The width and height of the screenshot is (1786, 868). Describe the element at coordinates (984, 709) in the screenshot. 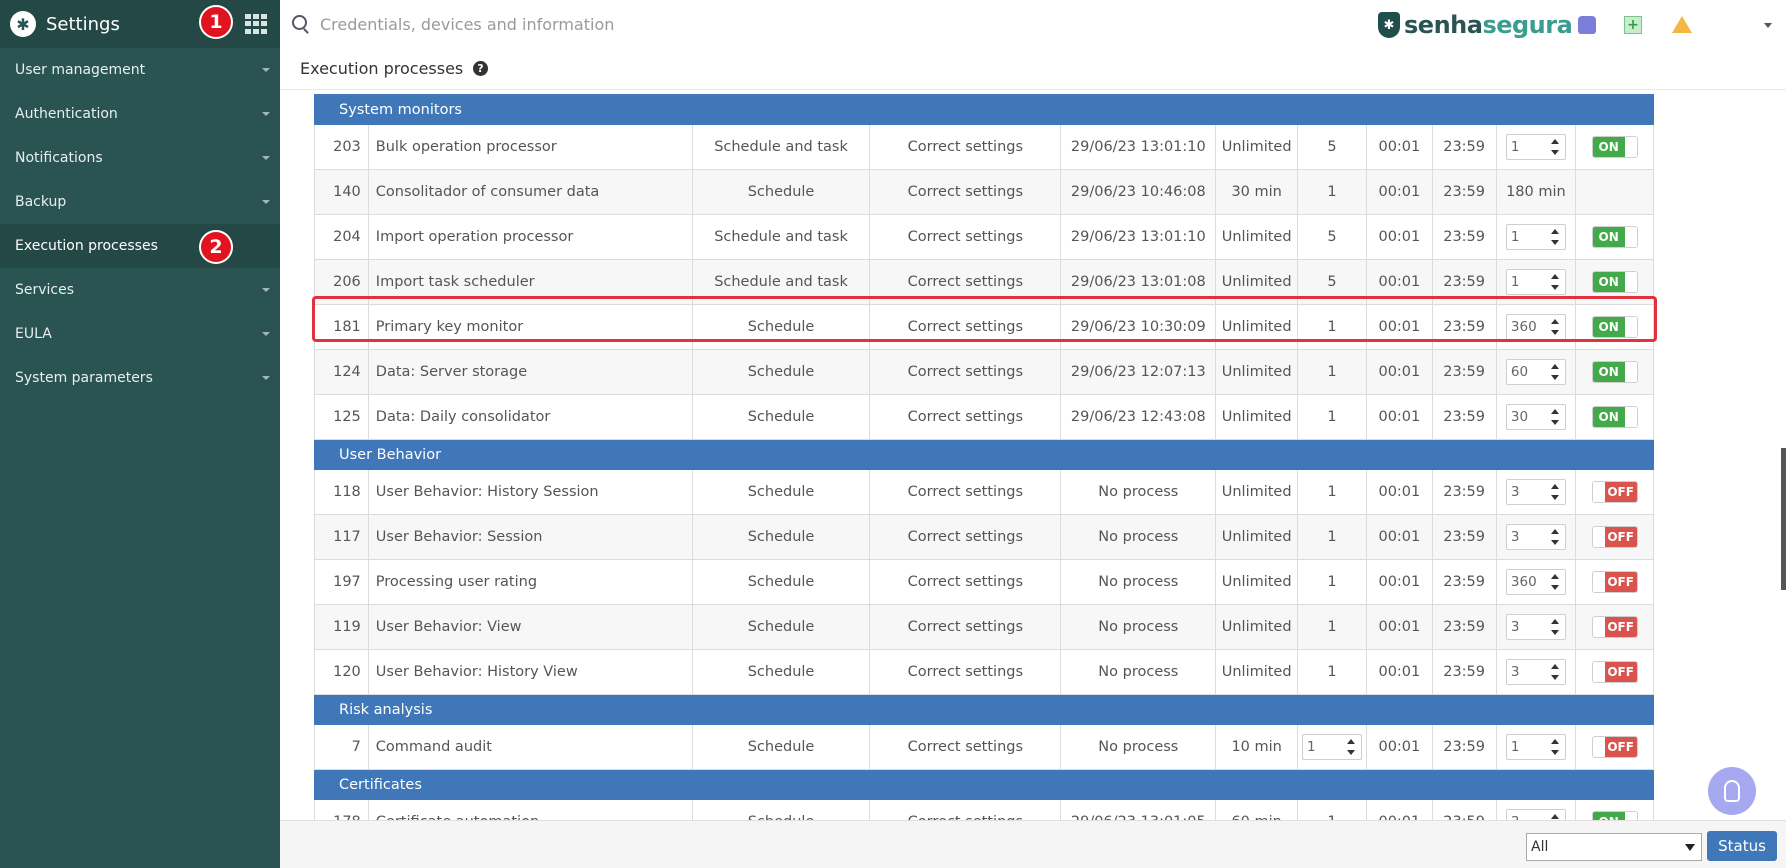

I see `group-header: Risk analysis` at that location.